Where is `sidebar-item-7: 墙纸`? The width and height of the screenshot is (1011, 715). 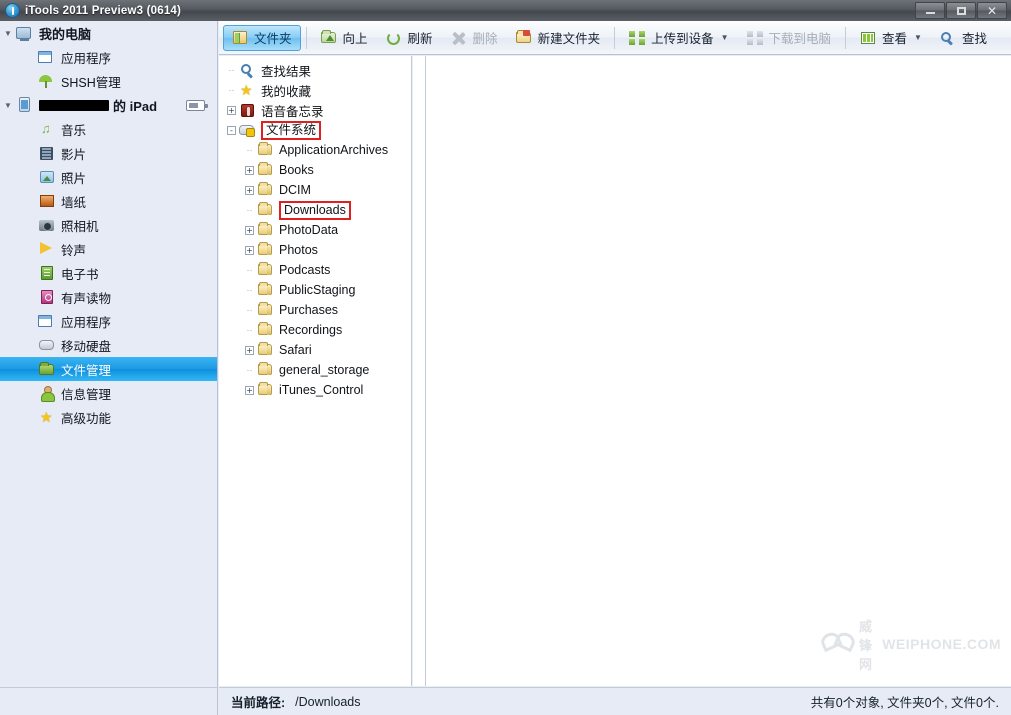 sidebar-item-7: 墙纸 is located at coordinates (108, 201).